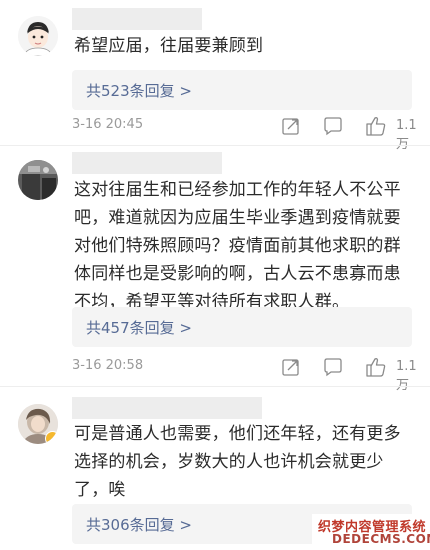  Describe the element at coordinates (237, 246) in the screenshot. I see `comment-text-line: 对他们特殊照顾吗？疫情面前其他求职的群` at that location.